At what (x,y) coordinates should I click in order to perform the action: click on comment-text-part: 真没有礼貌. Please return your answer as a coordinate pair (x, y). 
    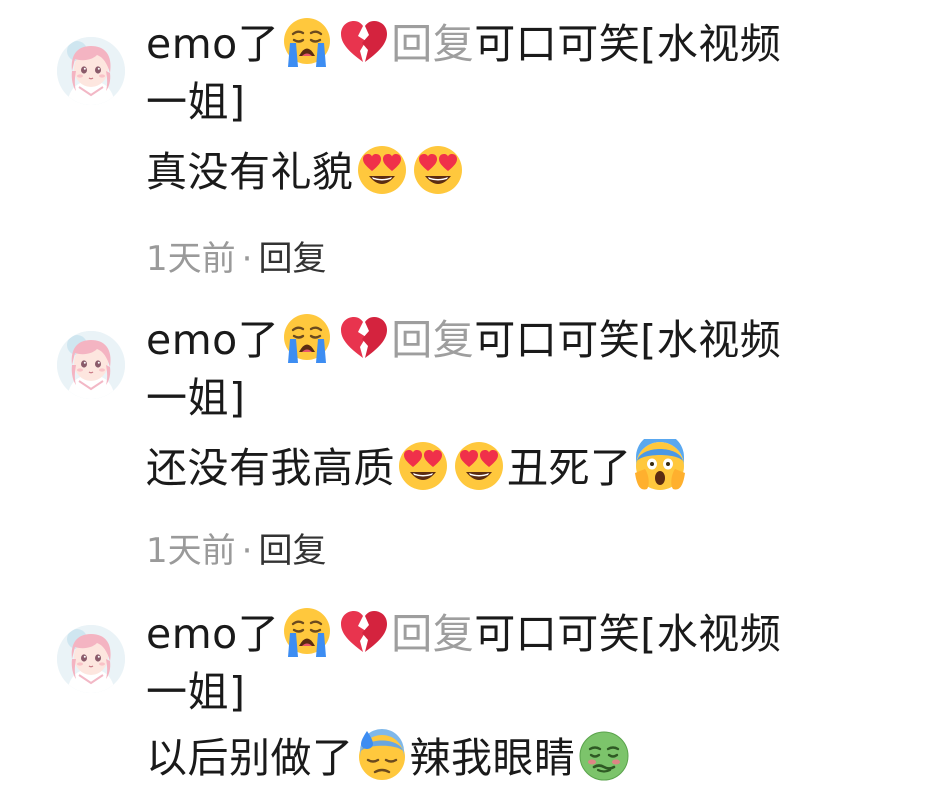
    Looking at the image, I should click on (250, 172).